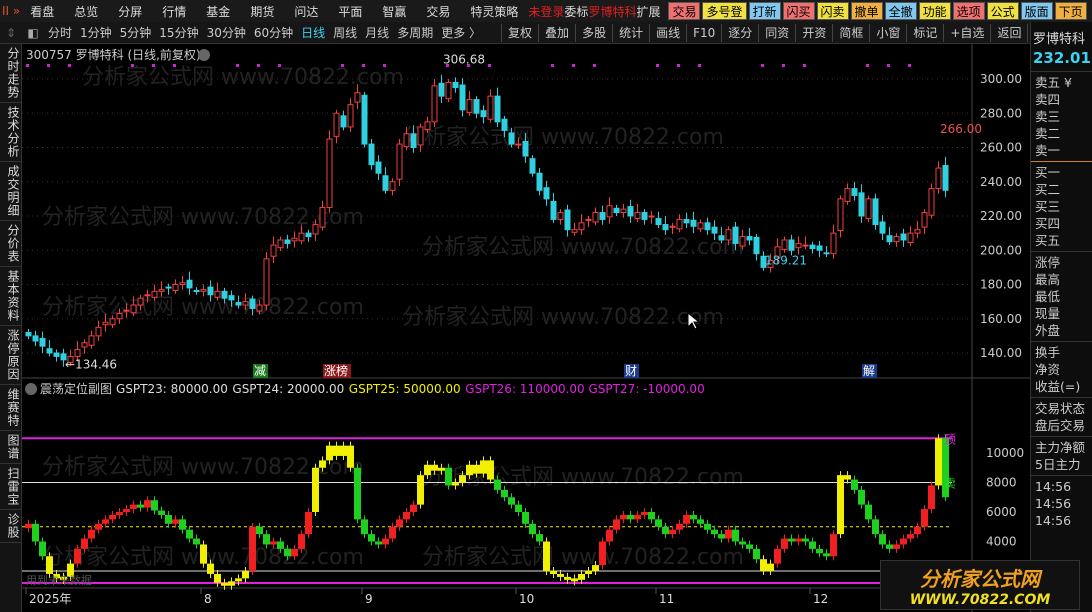  Describe the element at coordinates (798, 11) in the screenshot. I see `quick-button: 闪买` at that location.